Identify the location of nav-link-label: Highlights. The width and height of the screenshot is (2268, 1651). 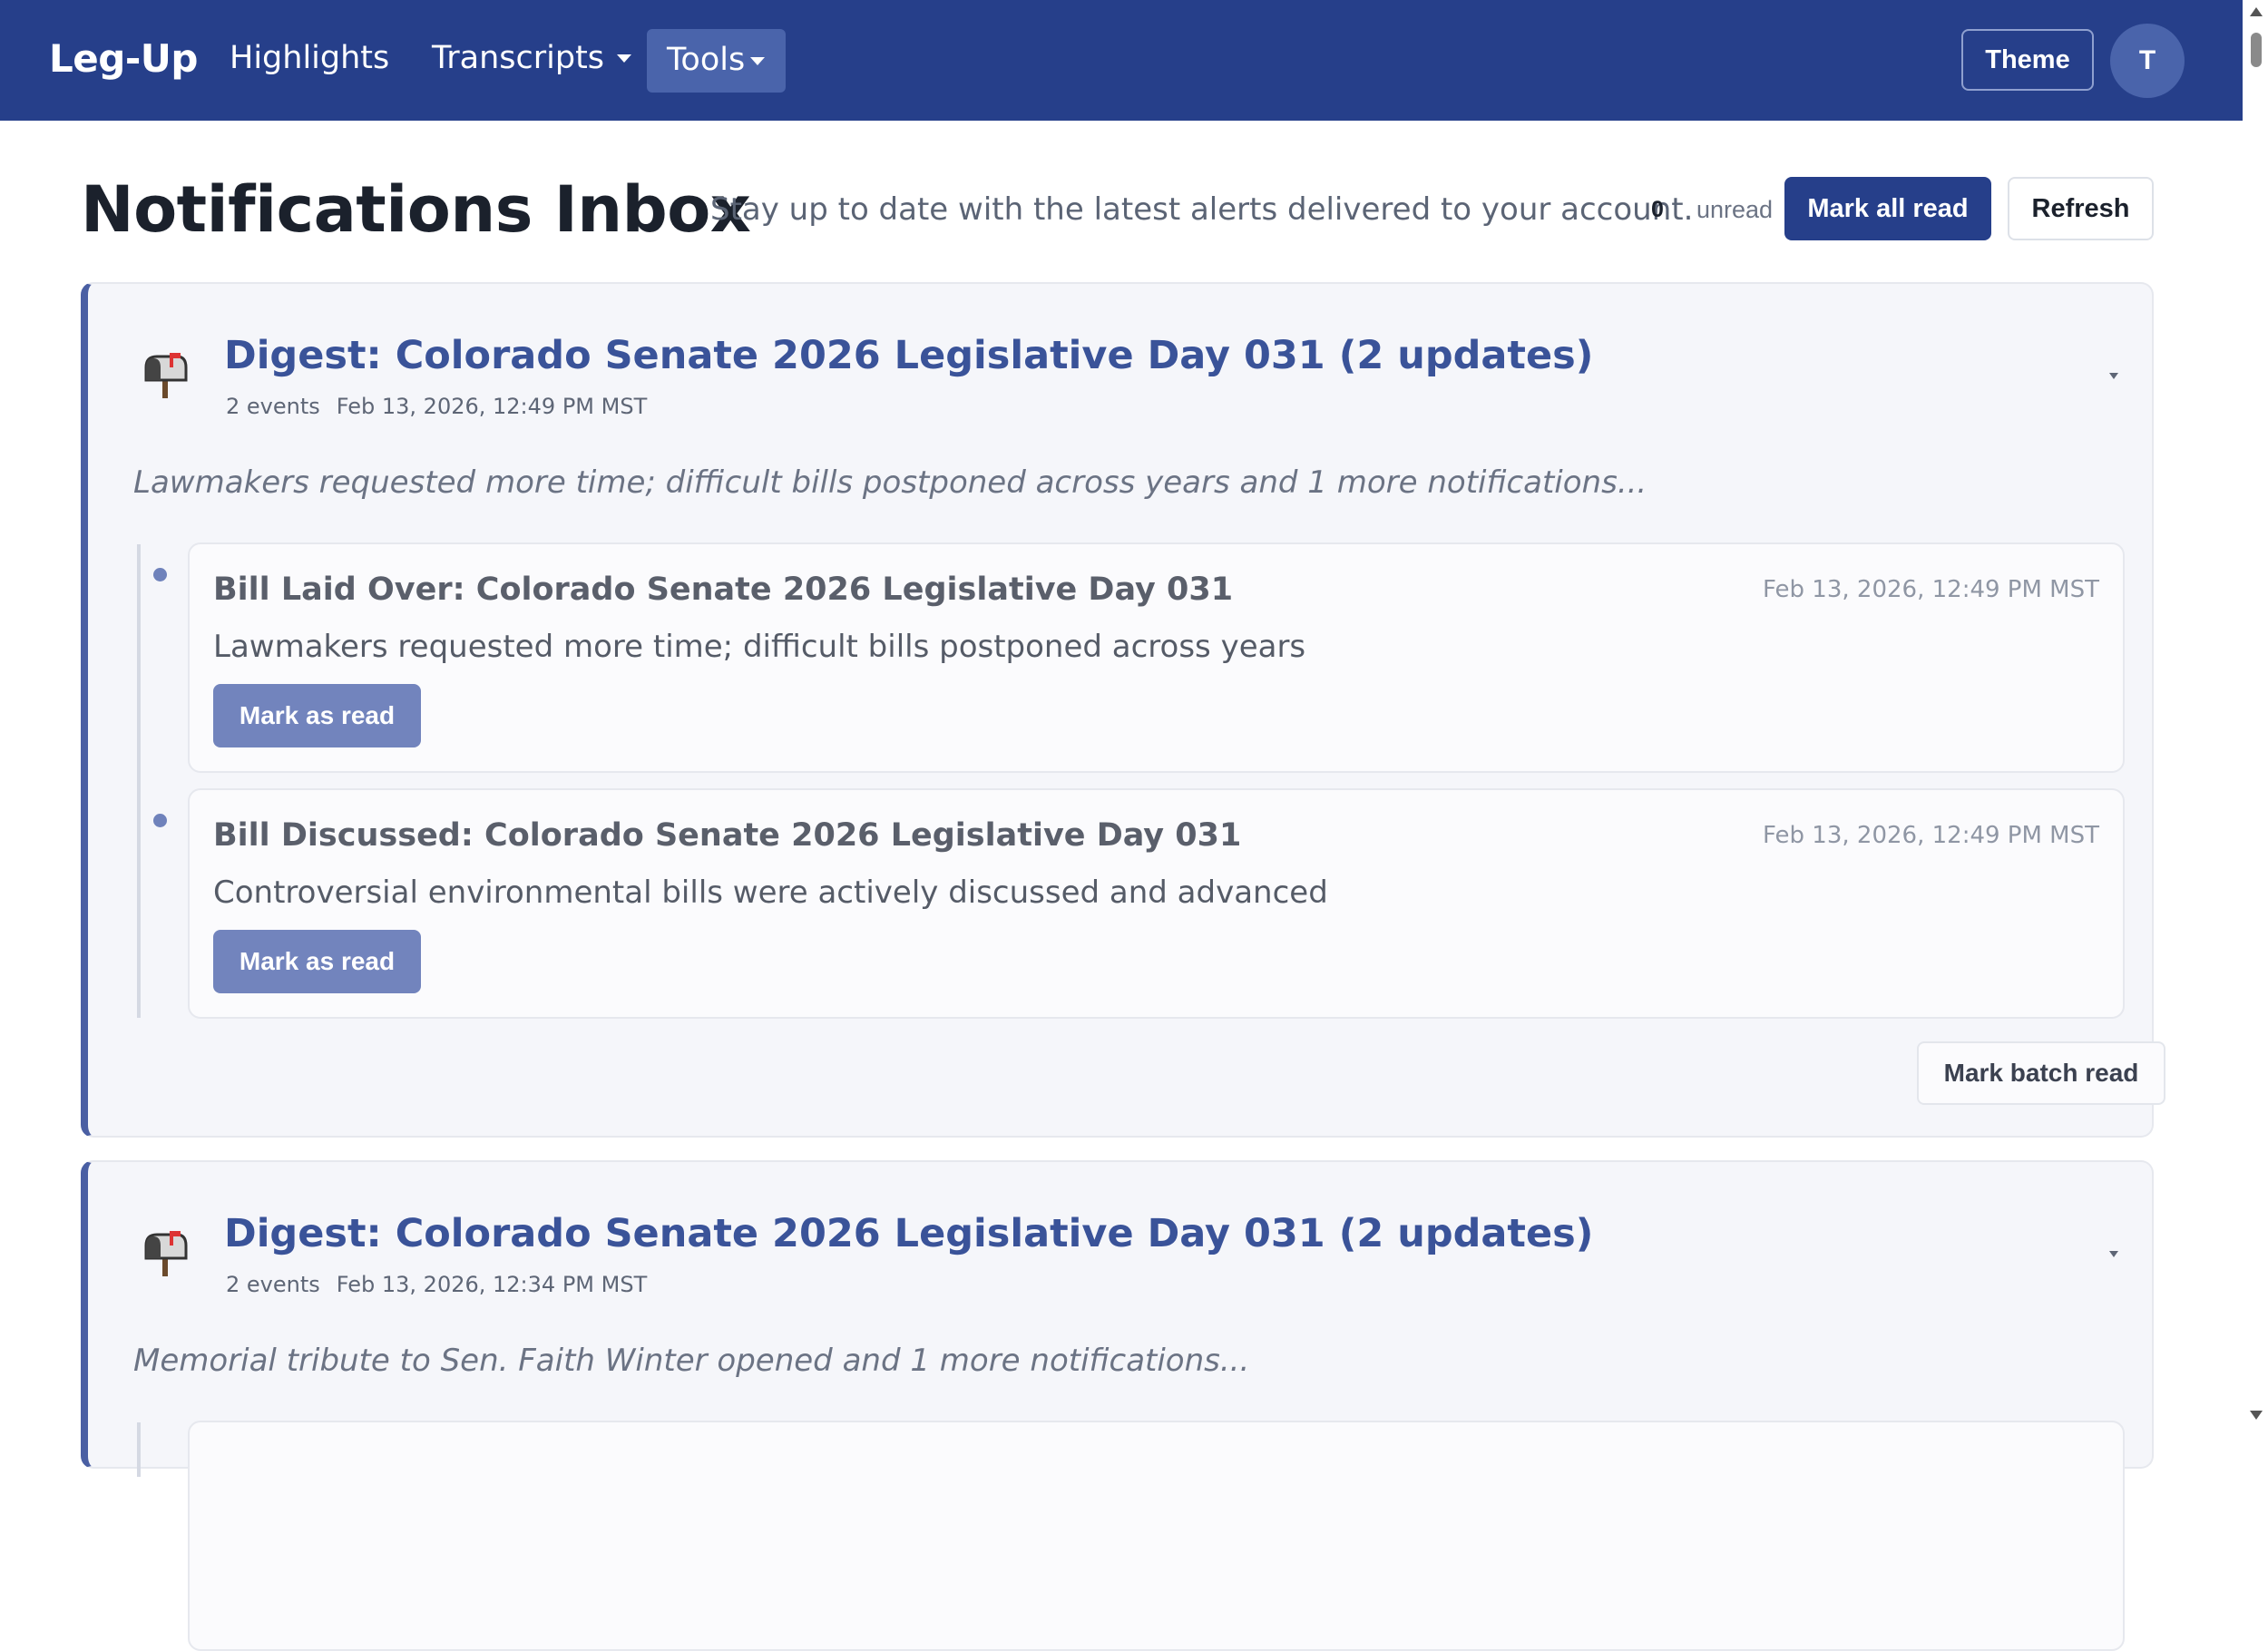
(310, 58).